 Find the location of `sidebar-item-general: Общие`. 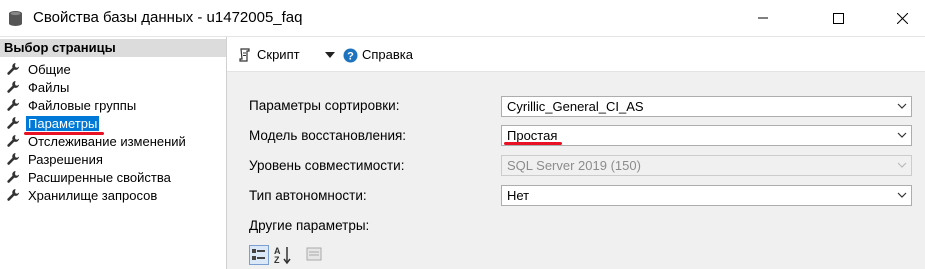

sidebar-item-general: Общие is located at coordinates (39, 70).